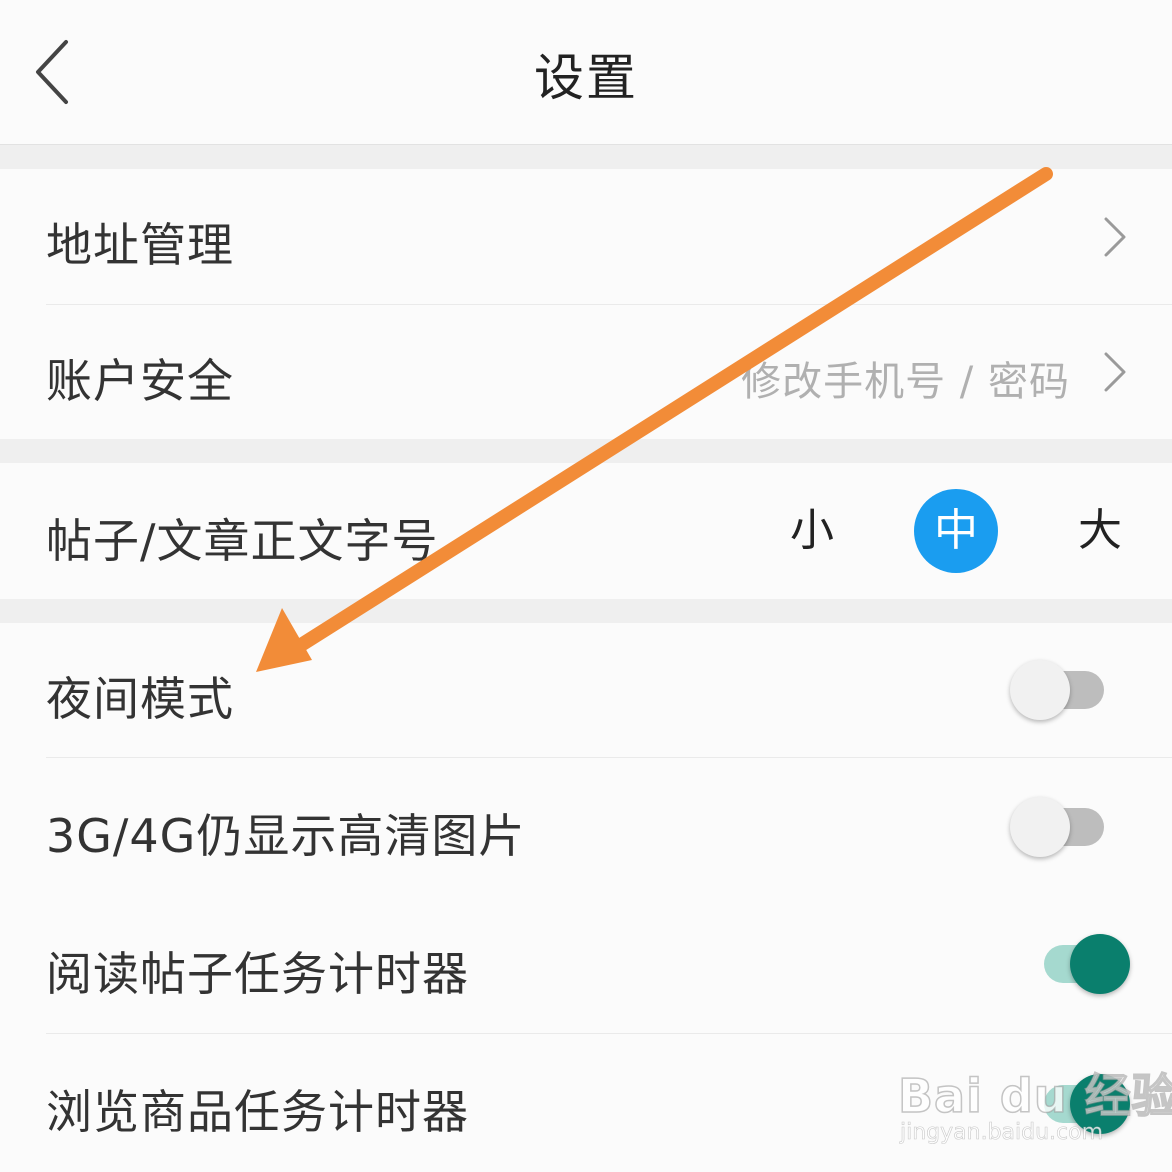 The width and height of the screenshot is (1172, 1172). I want to click on browse-timer-toggle, so click(1080, 1104).